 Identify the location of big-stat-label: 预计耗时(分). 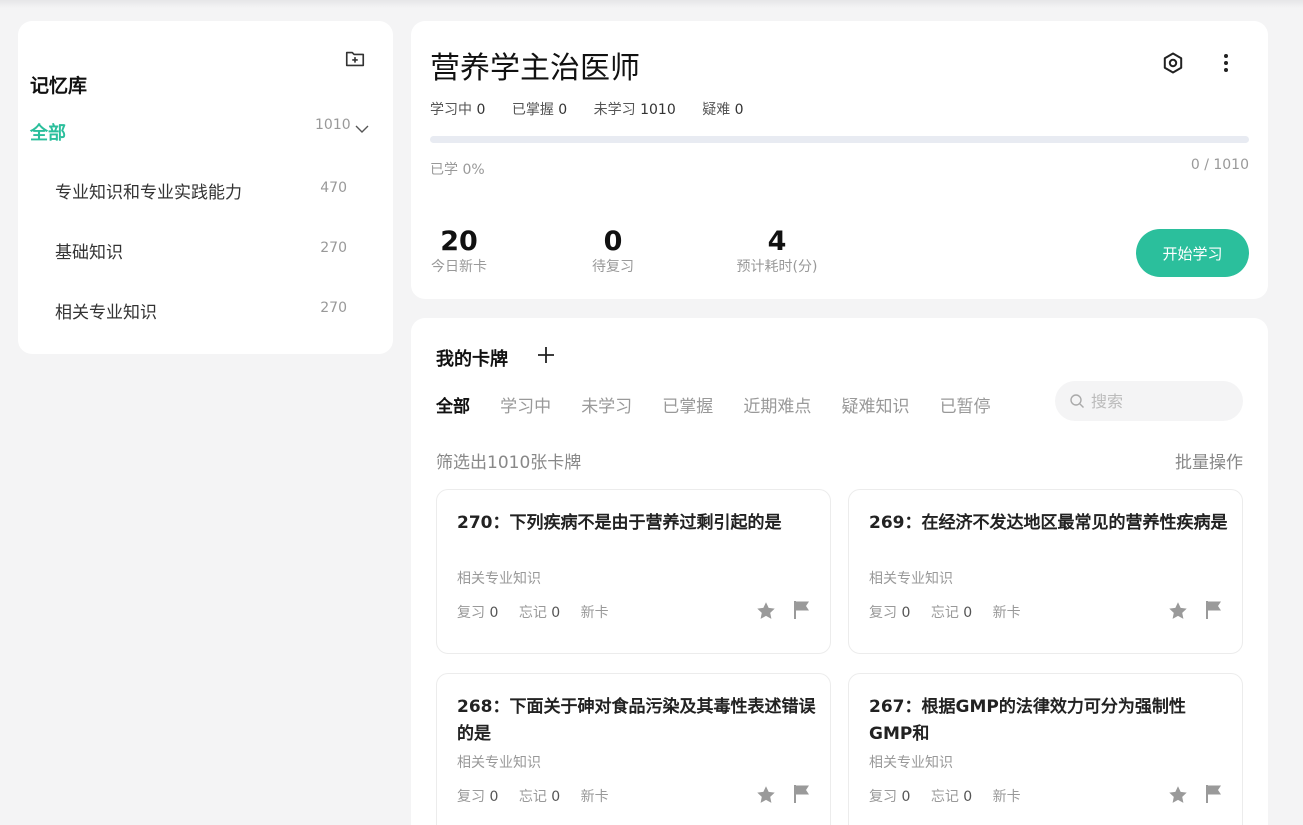
(777, 267).